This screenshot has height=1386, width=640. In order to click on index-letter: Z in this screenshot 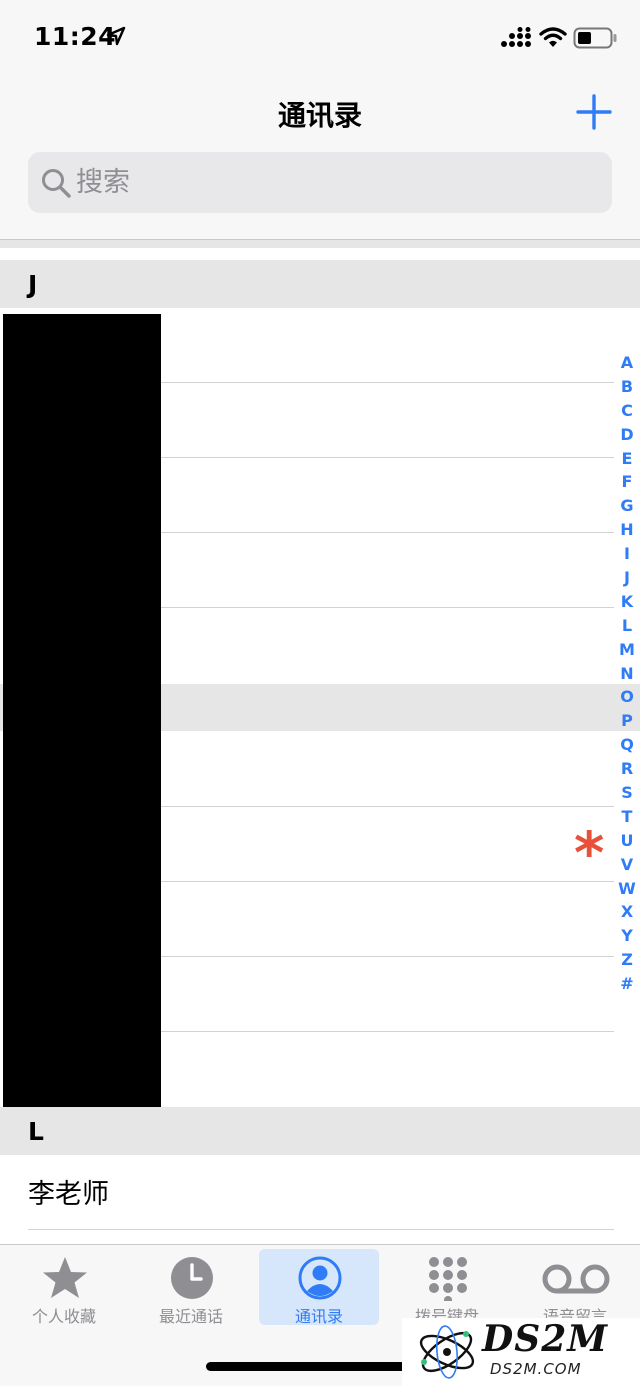, I will do `click(627, 960)`.